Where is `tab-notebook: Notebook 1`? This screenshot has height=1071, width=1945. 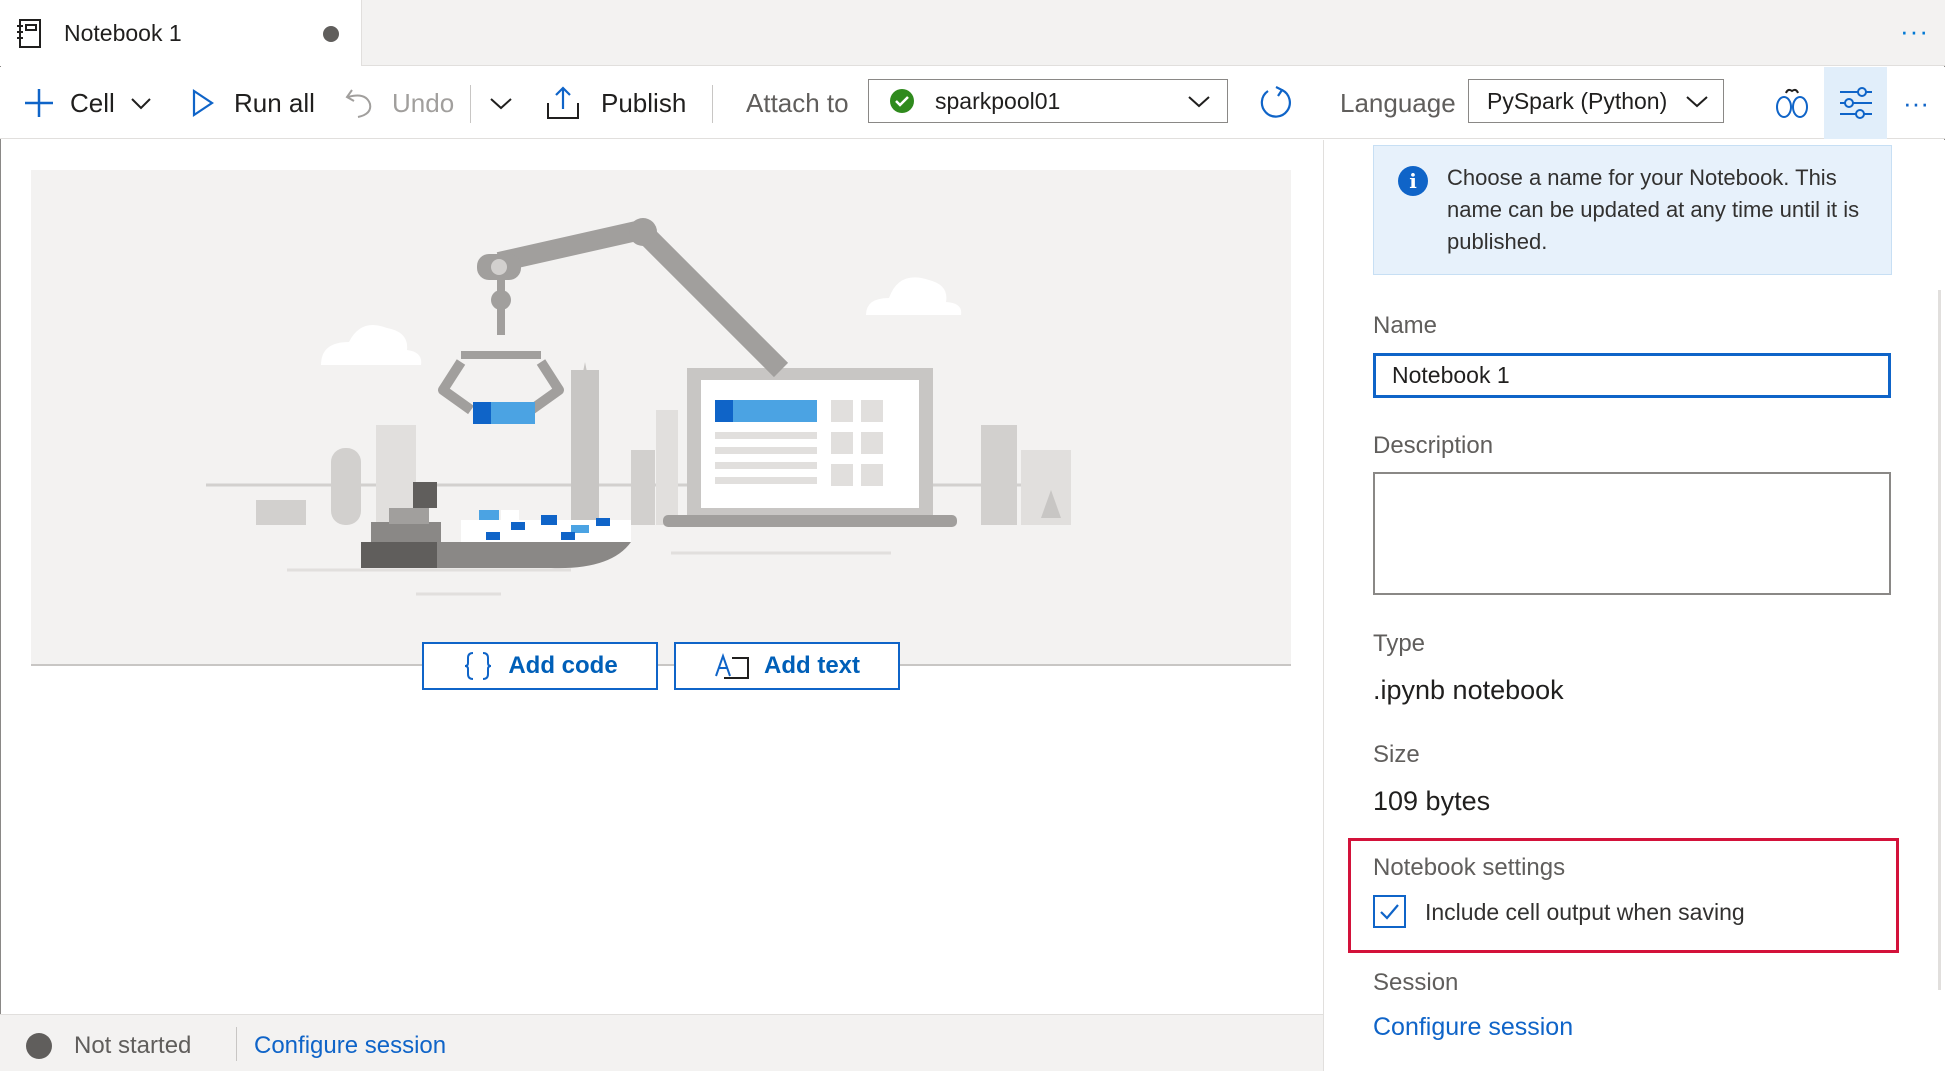 tab-notebook: Notebook 1 is located at coordinates (181, 33).